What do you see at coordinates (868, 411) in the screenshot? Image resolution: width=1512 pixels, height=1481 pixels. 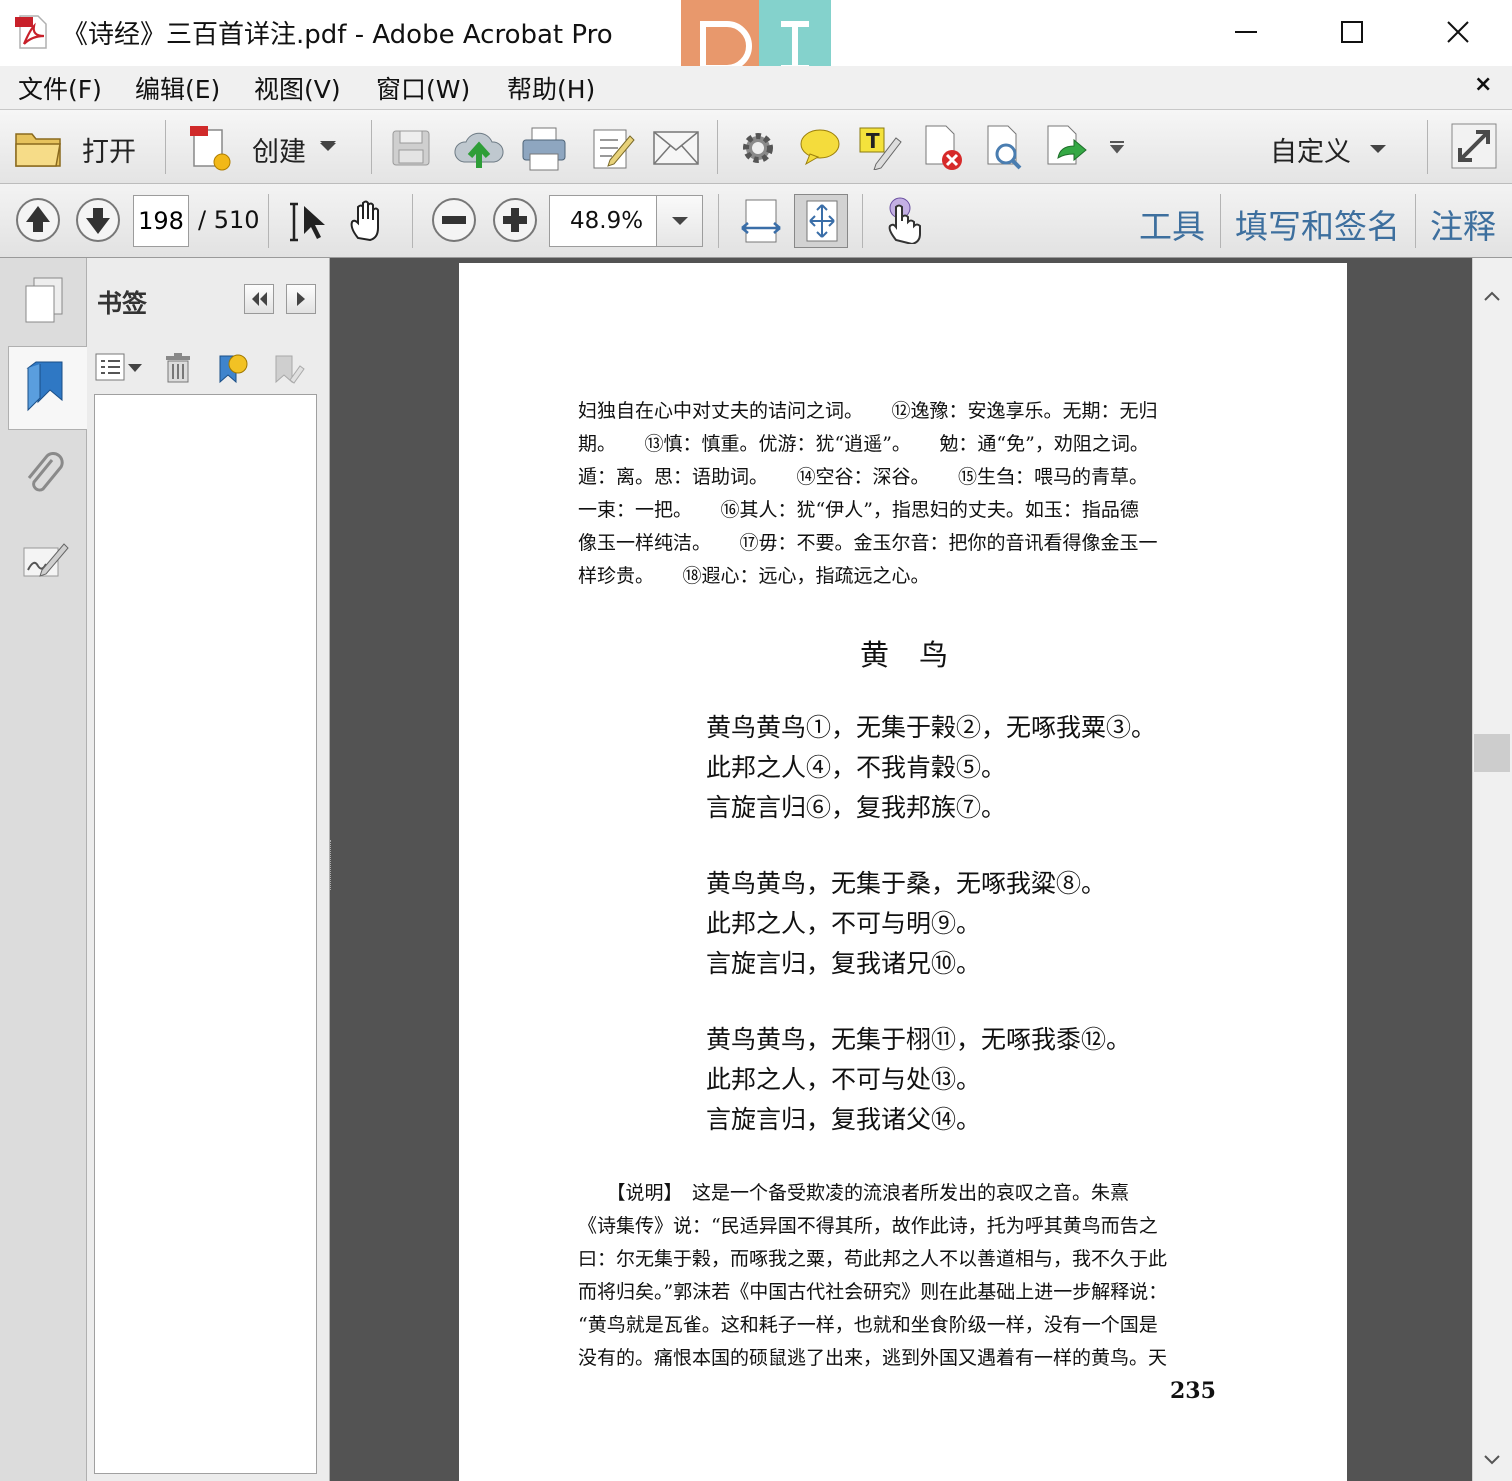 I see `footnote-line: 妇独自在心中对丈夫的诘问之词。 ⑫逸豫：安逸享乐。无期：无归` at bounding box center [868, 411].